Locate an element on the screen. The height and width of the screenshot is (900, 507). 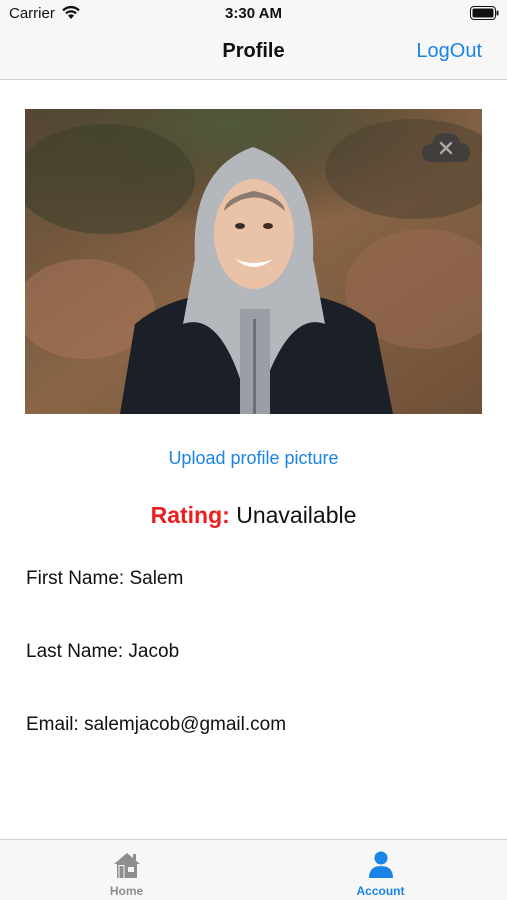
status-bar: Carrier 3:30 AM is located at coordinates (253, 13).